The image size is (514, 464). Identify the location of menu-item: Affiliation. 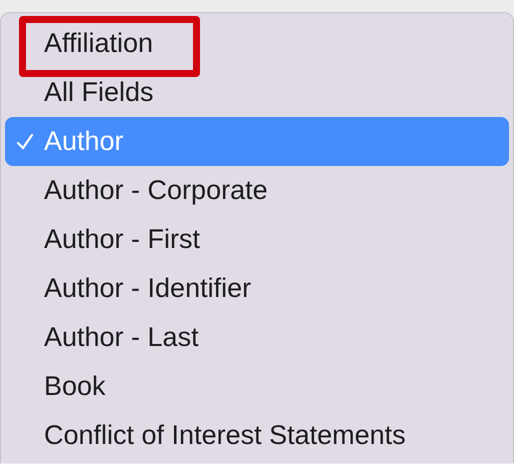
(257, 43).